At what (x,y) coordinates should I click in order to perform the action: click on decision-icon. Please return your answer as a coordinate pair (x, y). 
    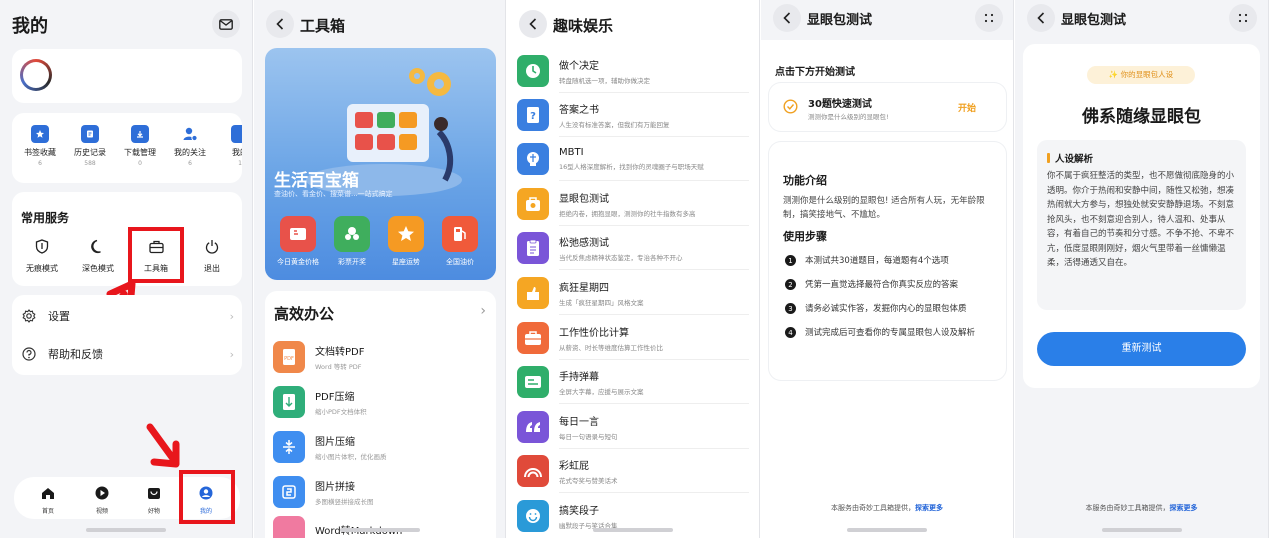
    Looking at the image, I should click on (533, 71).